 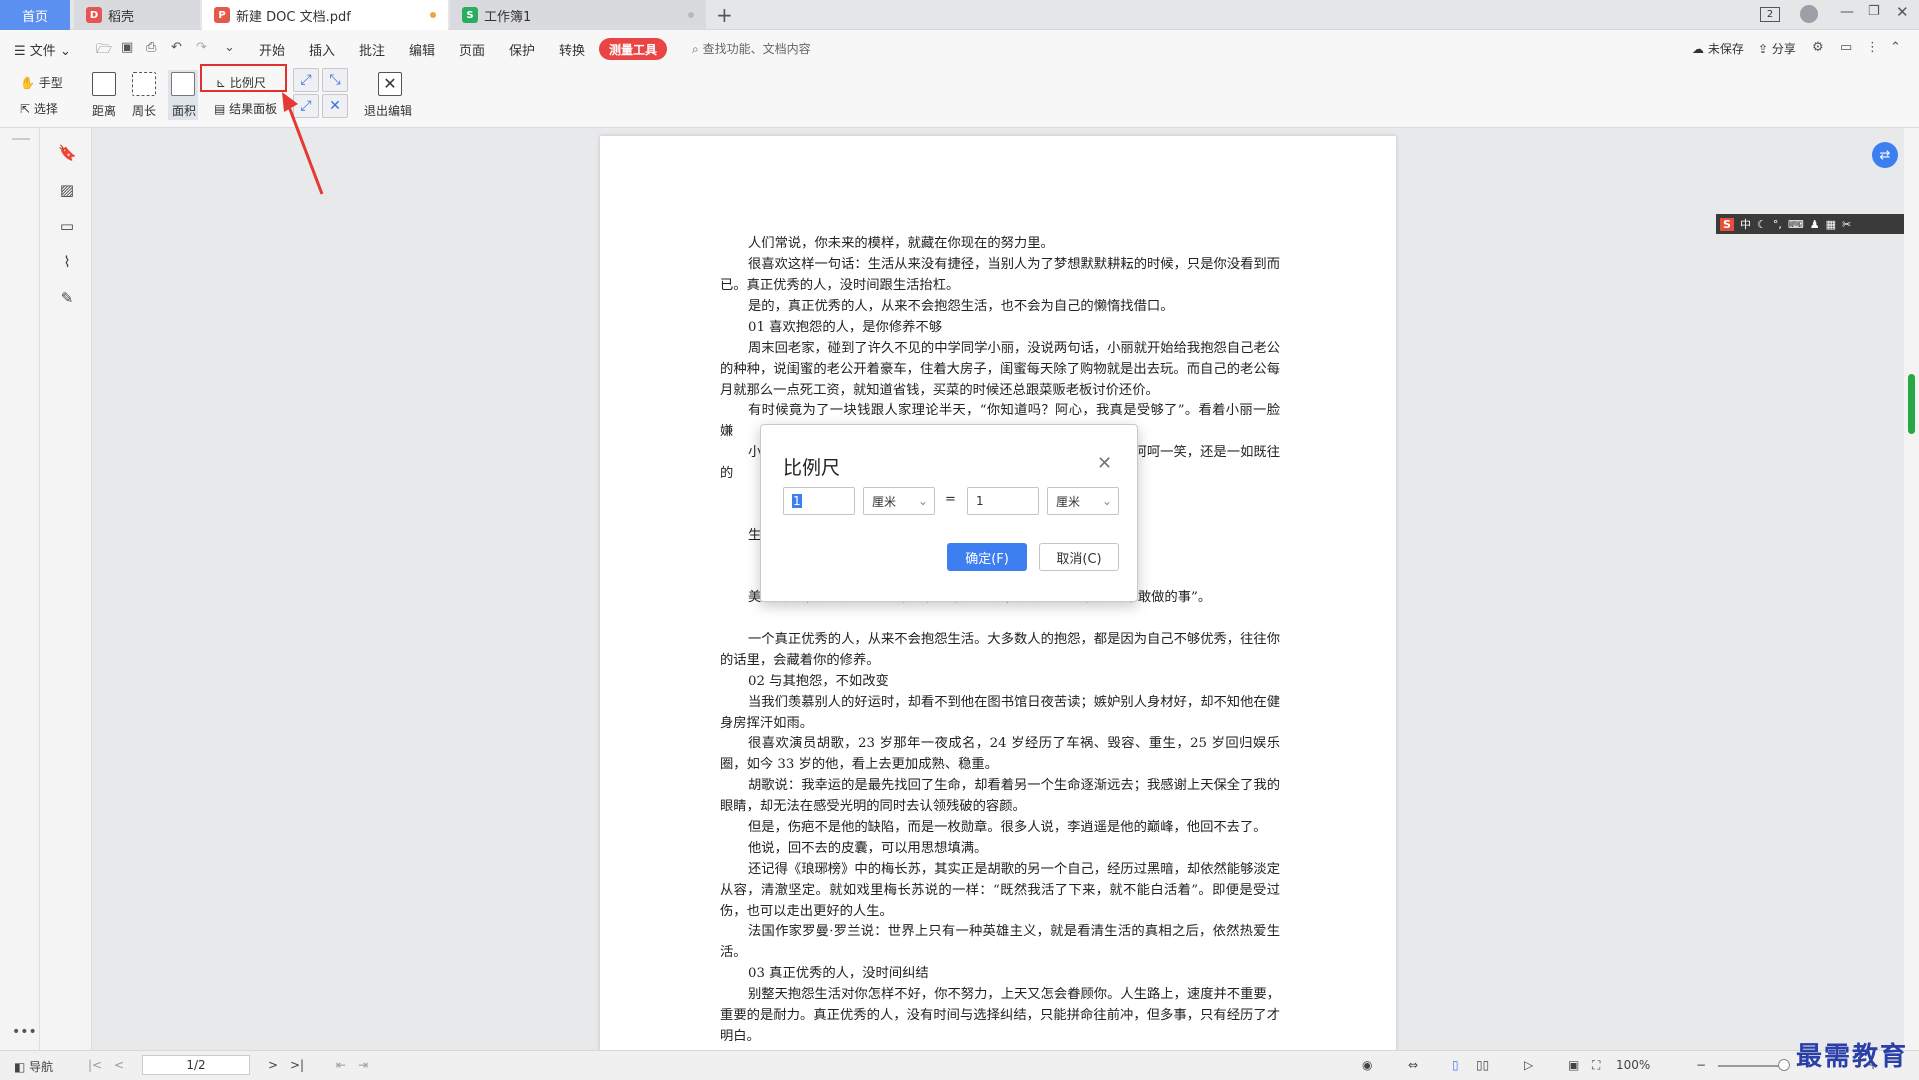 I want to click on search-box: ⌕ 查找功能、文档内容, so click(x=751, y=48).